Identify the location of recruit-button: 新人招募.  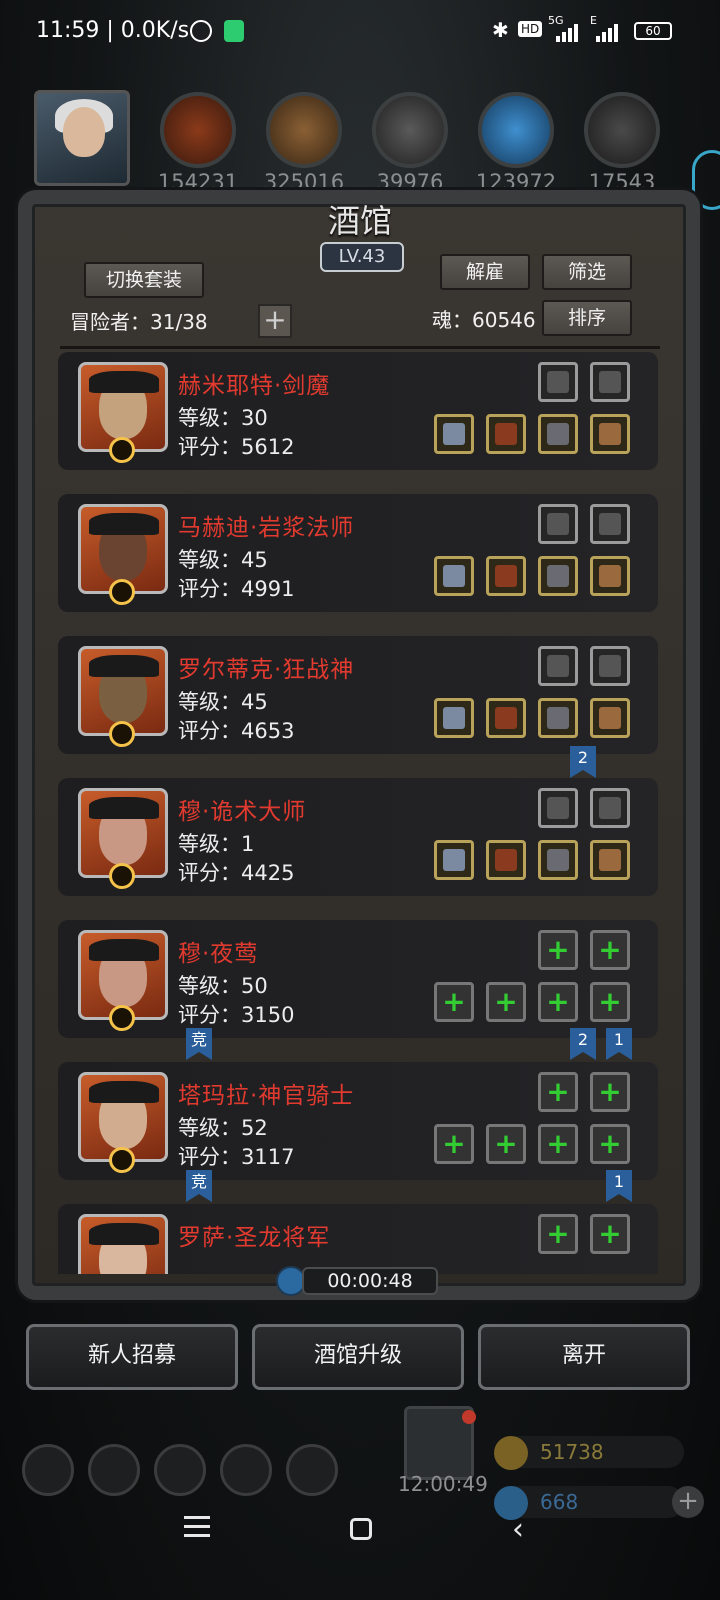
(132, 1357).